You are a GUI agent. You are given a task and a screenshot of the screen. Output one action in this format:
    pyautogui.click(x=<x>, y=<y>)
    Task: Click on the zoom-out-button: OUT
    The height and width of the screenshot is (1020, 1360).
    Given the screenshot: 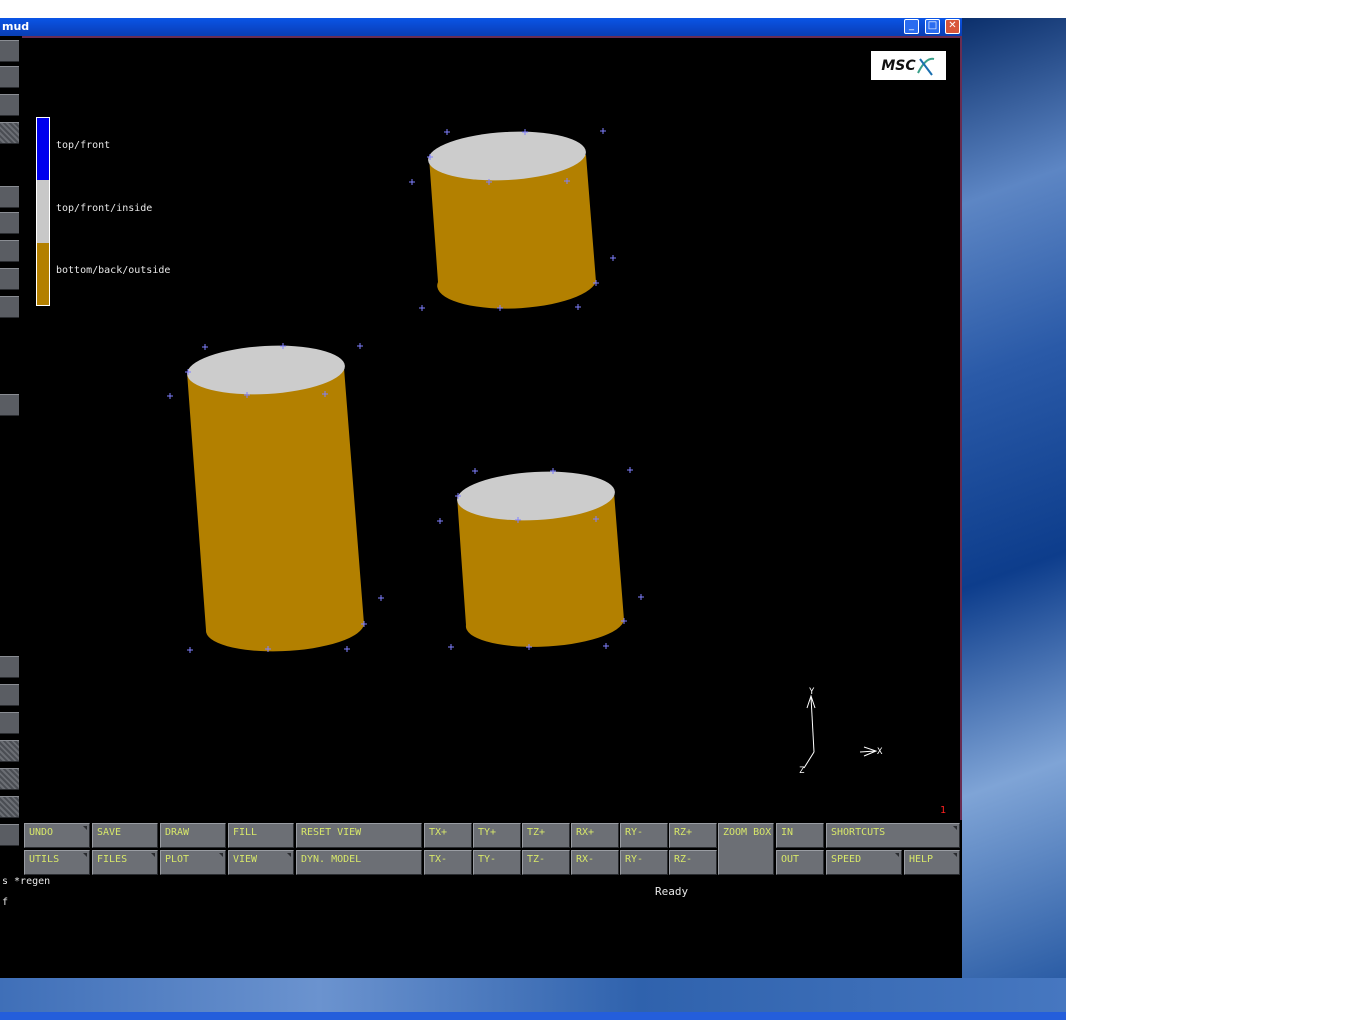 What is the action you would take?
    pyautogui.click(x=800, y=862)
    